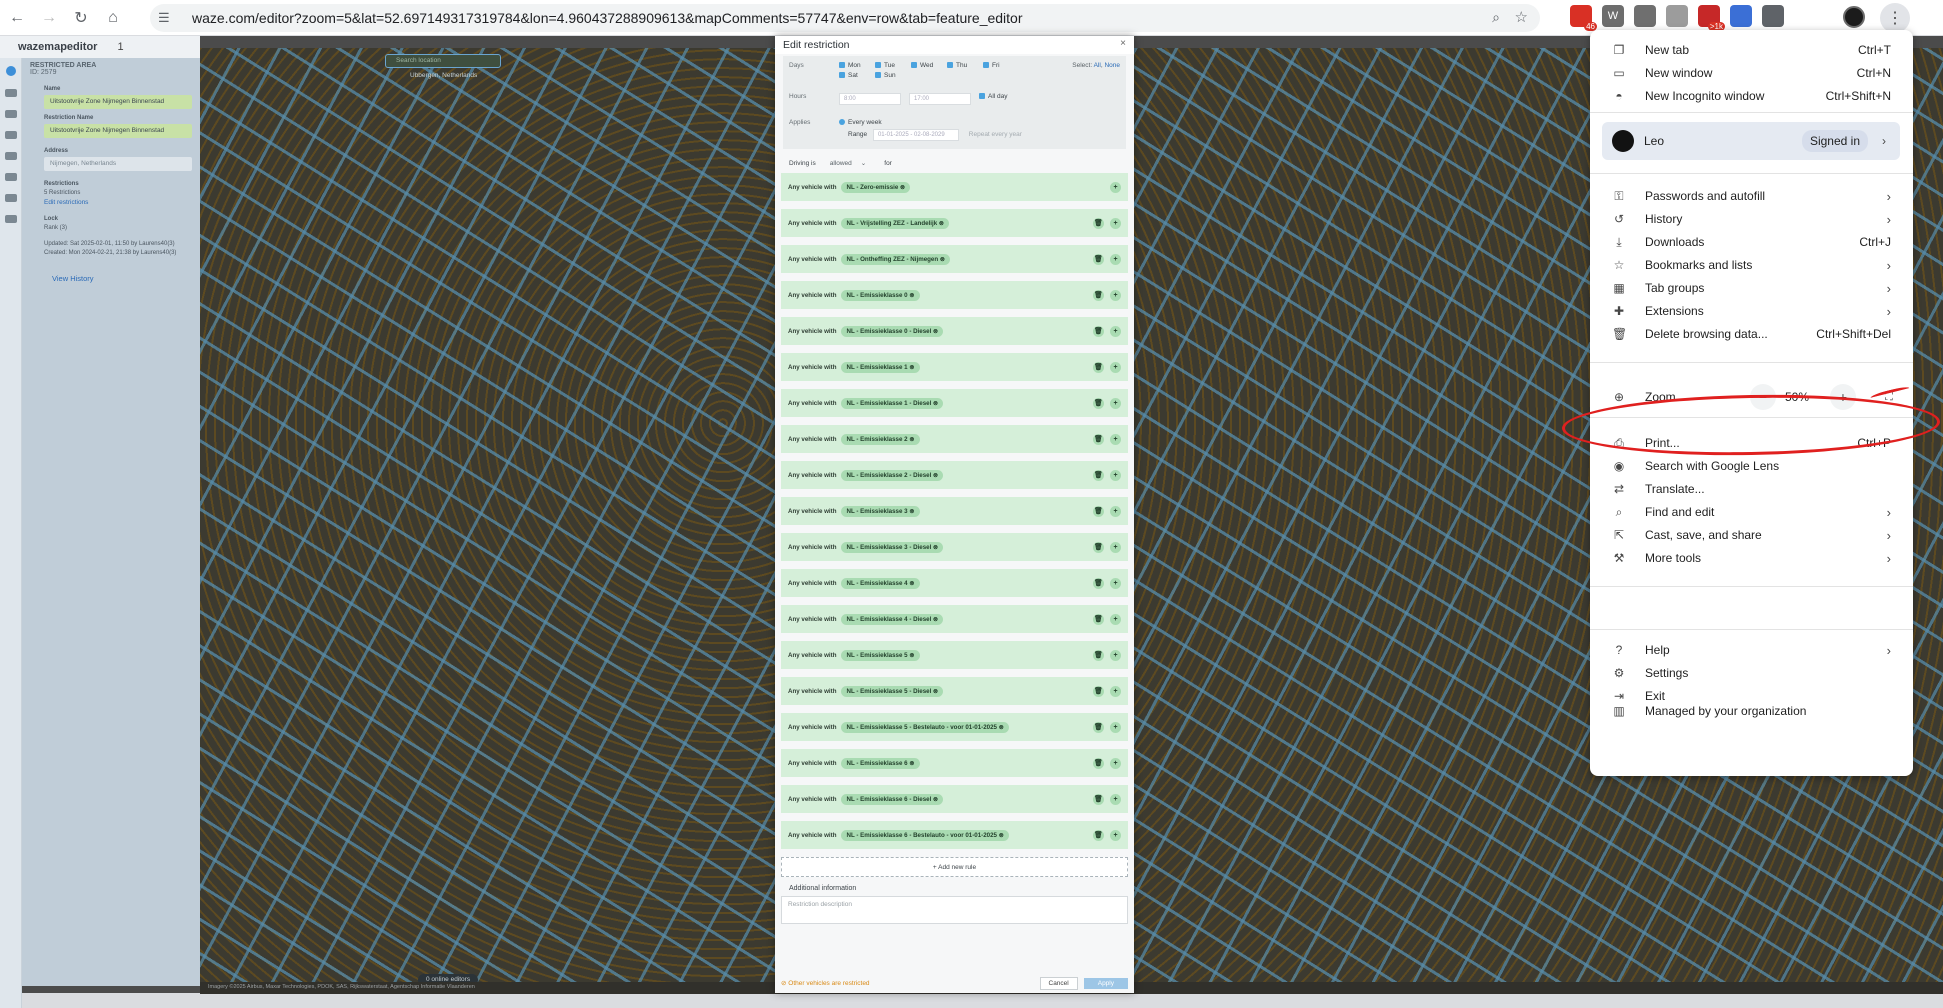 Image resolution: width=1943 pixels, height=1008 pixels. What do you see at coordinates (118, 102) in the screenshot?
I see `name-field: Uitstootvrije Zone Nijmegen Binnenstad` at bounding box center [118, 102].